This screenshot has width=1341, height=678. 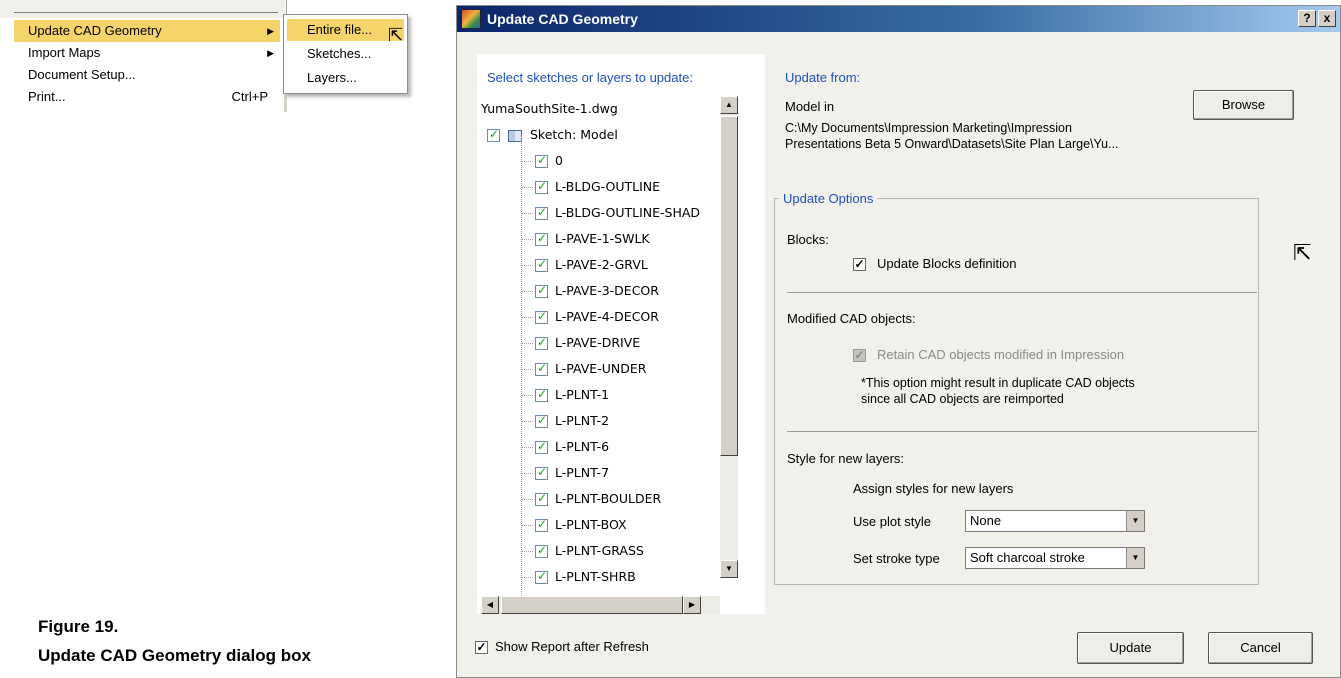 I want to click on stroke-type-select: Soft charcoal stroke ▼, so click(x=1055, y=558).